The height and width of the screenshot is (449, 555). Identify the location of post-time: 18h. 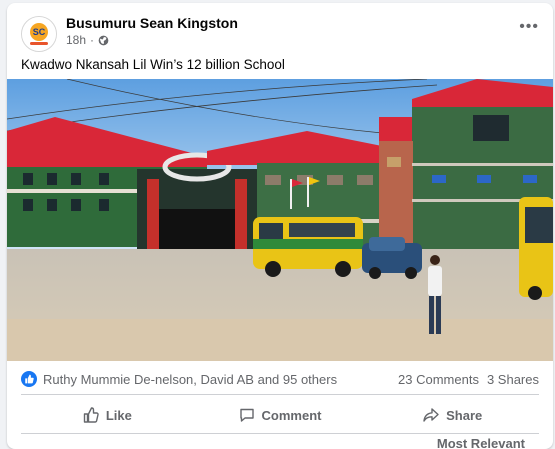
(76, 40).